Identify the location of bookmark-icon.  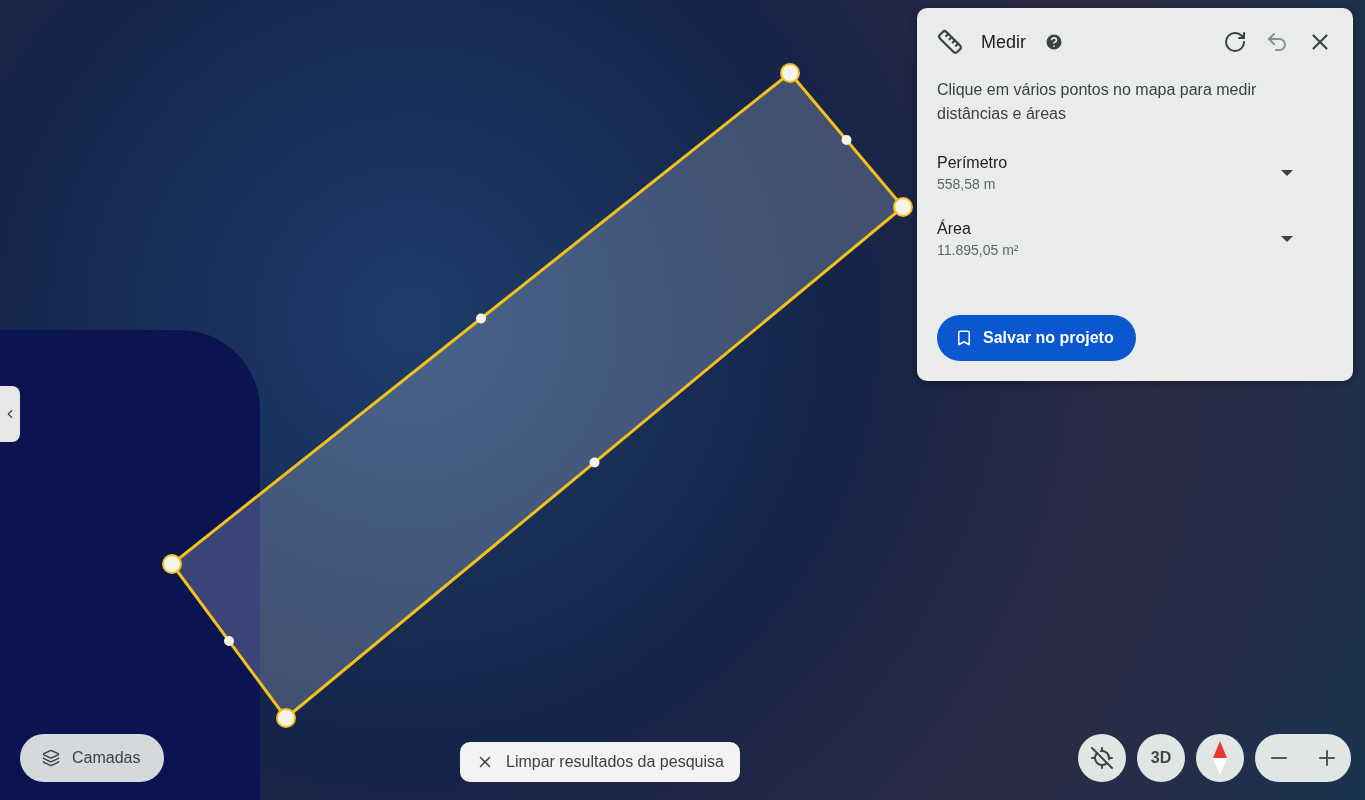
(964, 338).